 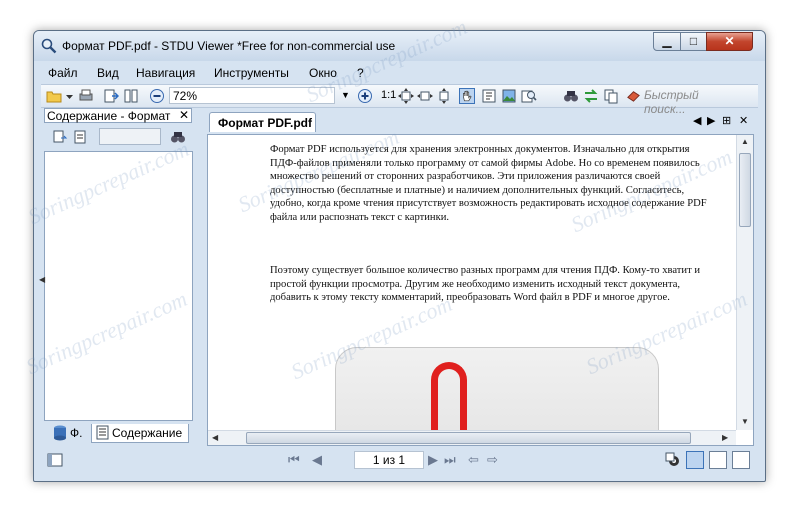 What do you see at coordinates (406, 96) in the screenshot?
I see `fit-page-icon` at bounding box center [406, 96].